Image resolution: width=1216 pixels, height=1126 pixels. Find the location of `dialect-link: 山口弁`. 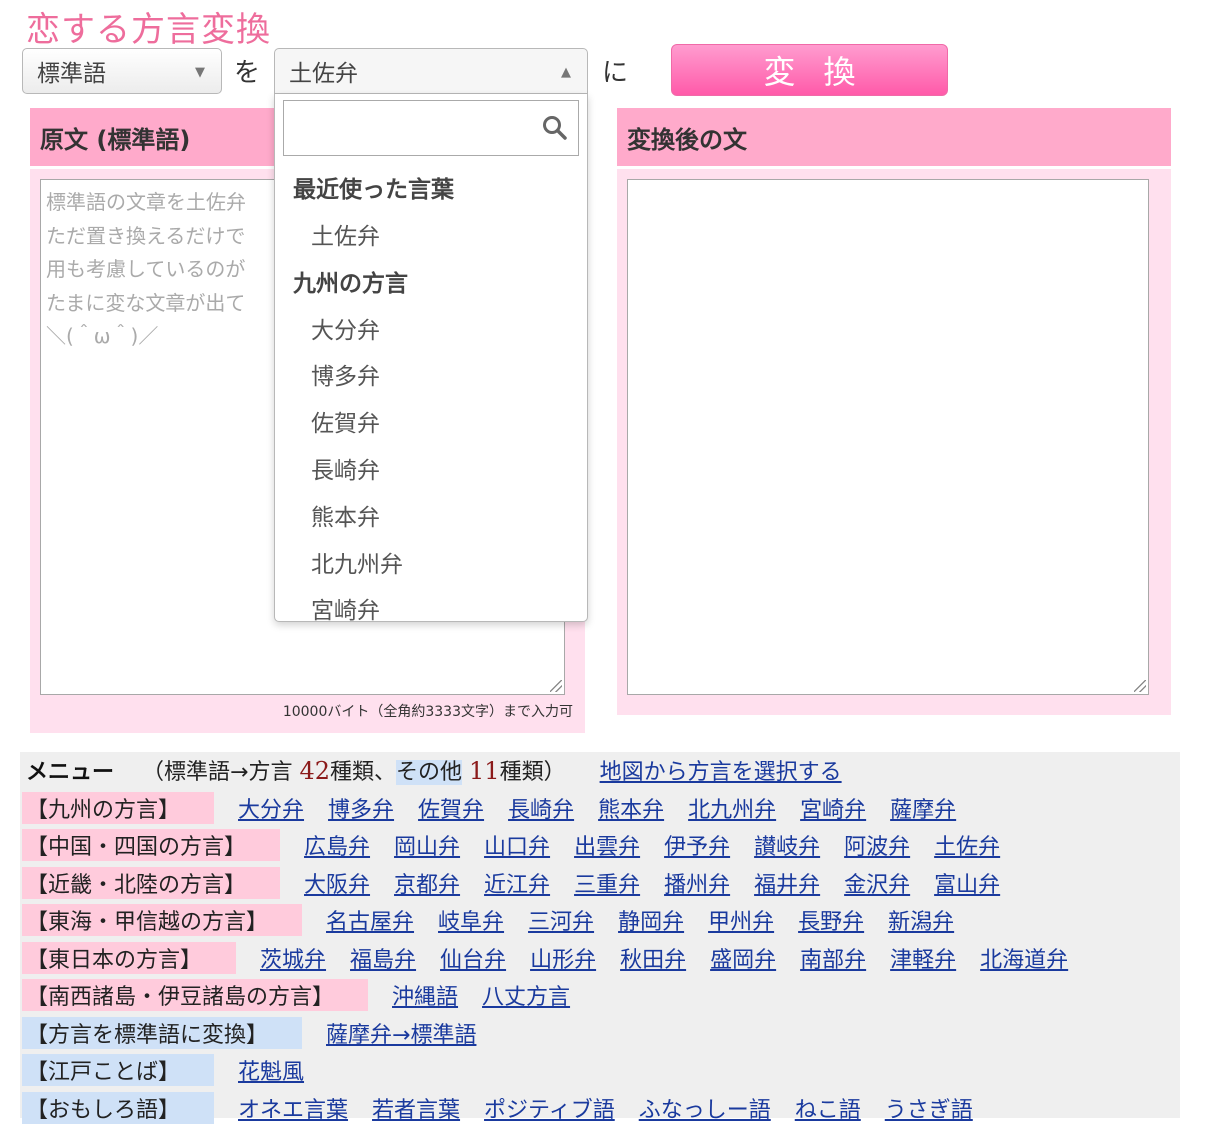

dialect-link: 山口弁 is located at coordinates (517, 845).